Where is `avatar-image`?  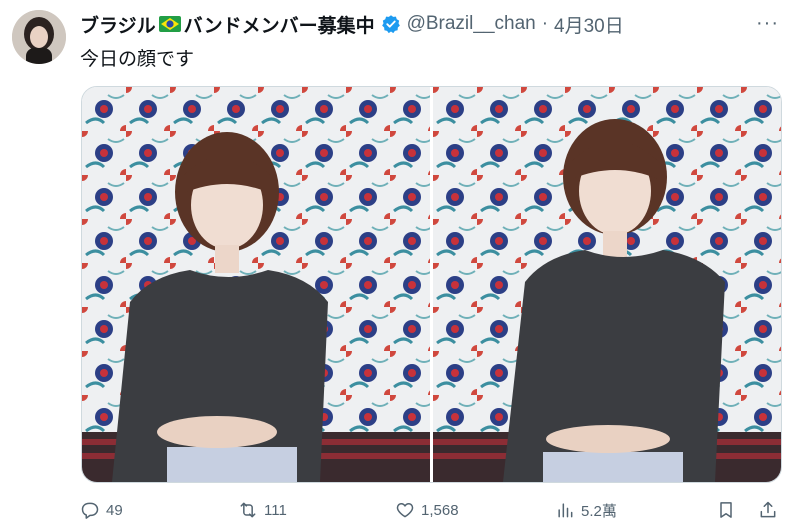
avatar-image is located at coordinates (39, 37).